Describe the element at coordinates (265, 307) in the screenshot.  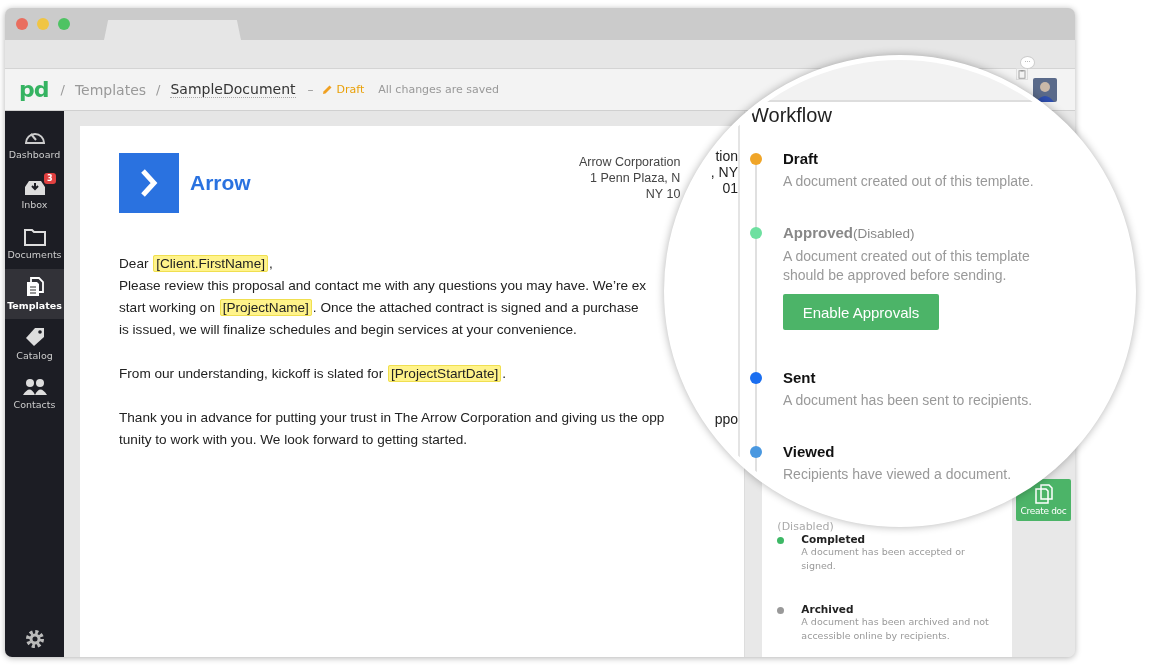
I see `template-field: [ProjectName]` at that location.